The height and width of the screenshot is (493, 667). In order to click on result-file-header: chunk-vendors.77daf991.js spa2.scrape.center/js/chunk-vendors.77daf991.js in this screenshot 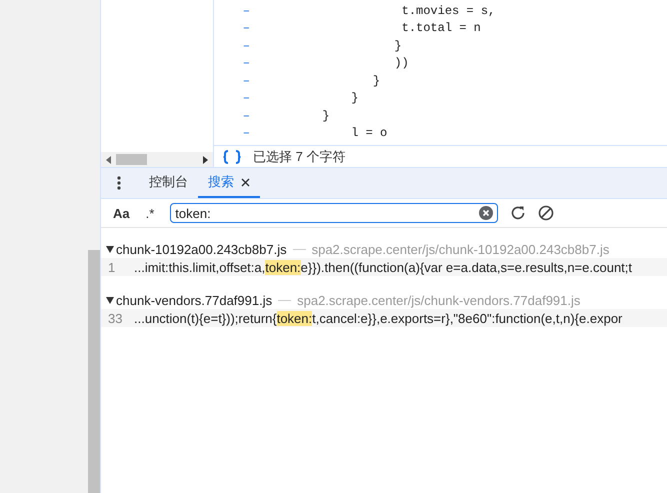, I will do `click(384, 300)`.